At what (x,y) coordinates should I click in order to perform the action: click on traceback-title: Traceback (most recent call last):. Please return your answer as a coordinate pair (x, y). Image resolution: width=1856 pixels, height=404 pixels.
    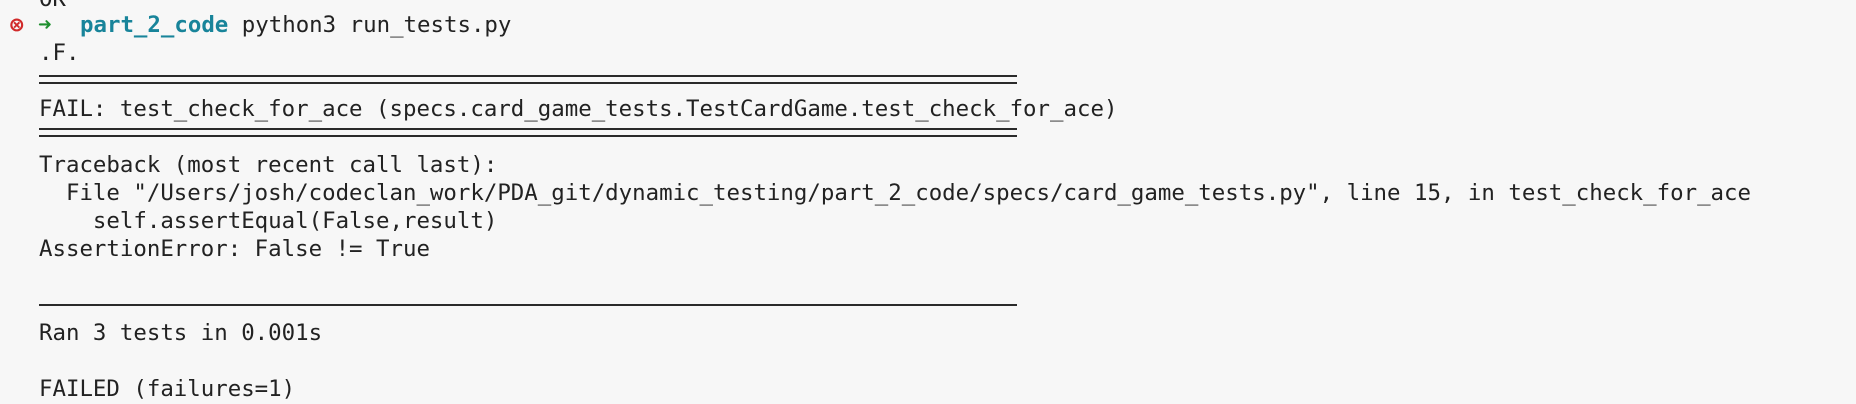
    Looking at the image, I should click on (268, 165).